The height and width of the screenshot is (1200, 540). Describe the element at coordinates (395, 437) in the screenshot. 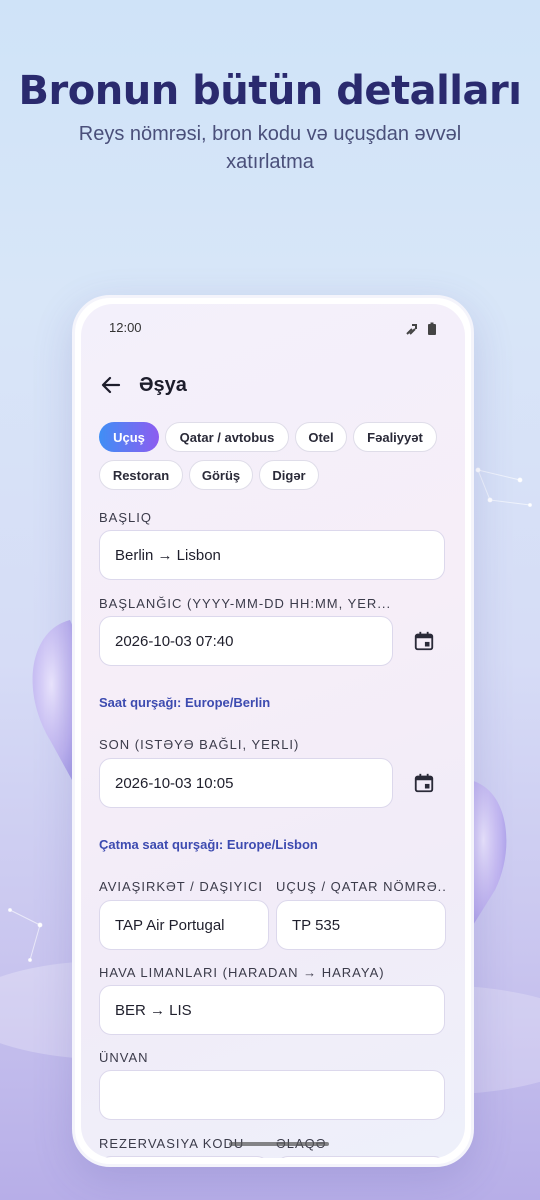

I see `chip-fealiyyet: Fəaliyyət` at that location.